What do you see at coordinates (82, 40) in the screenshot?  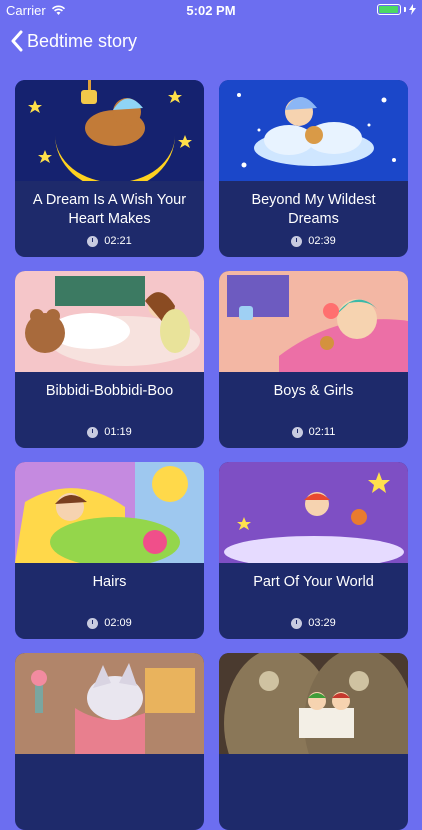 I see `page-title: Bedtime story` at bounding box center [82, 40].